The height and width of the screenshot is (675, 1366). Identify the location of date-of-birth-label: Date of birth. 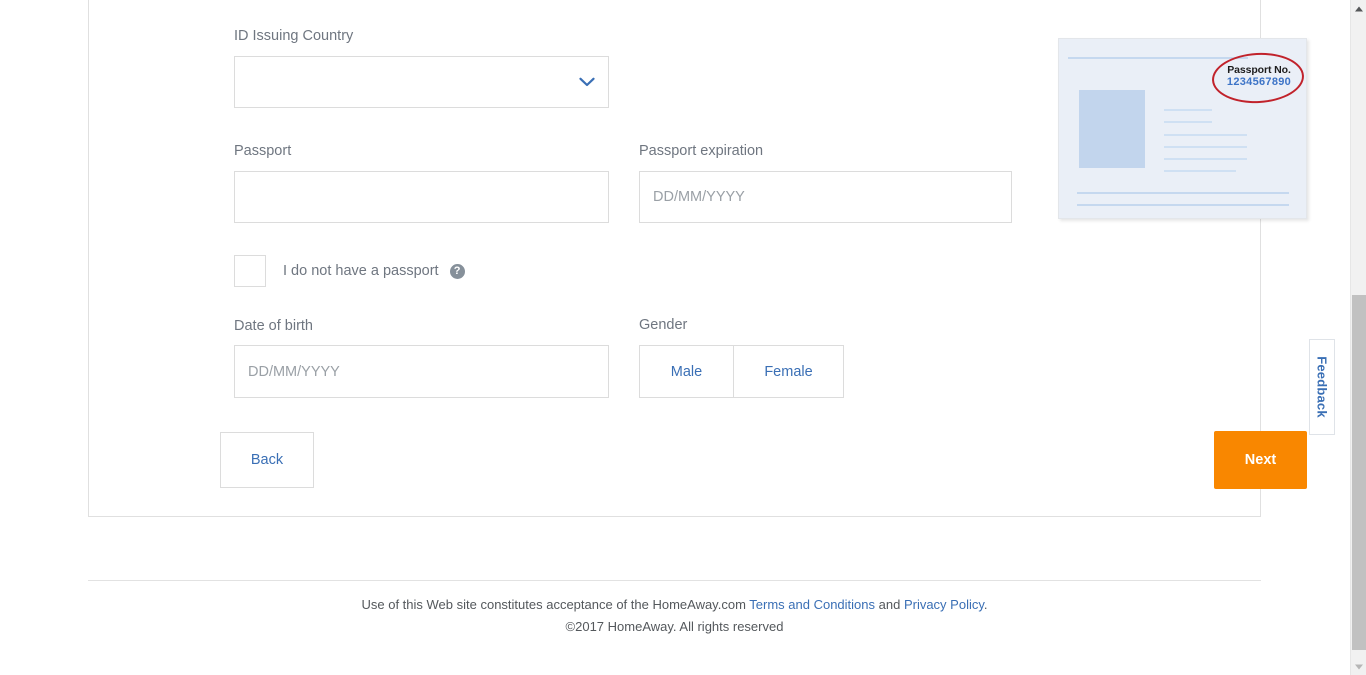
(273, 326).